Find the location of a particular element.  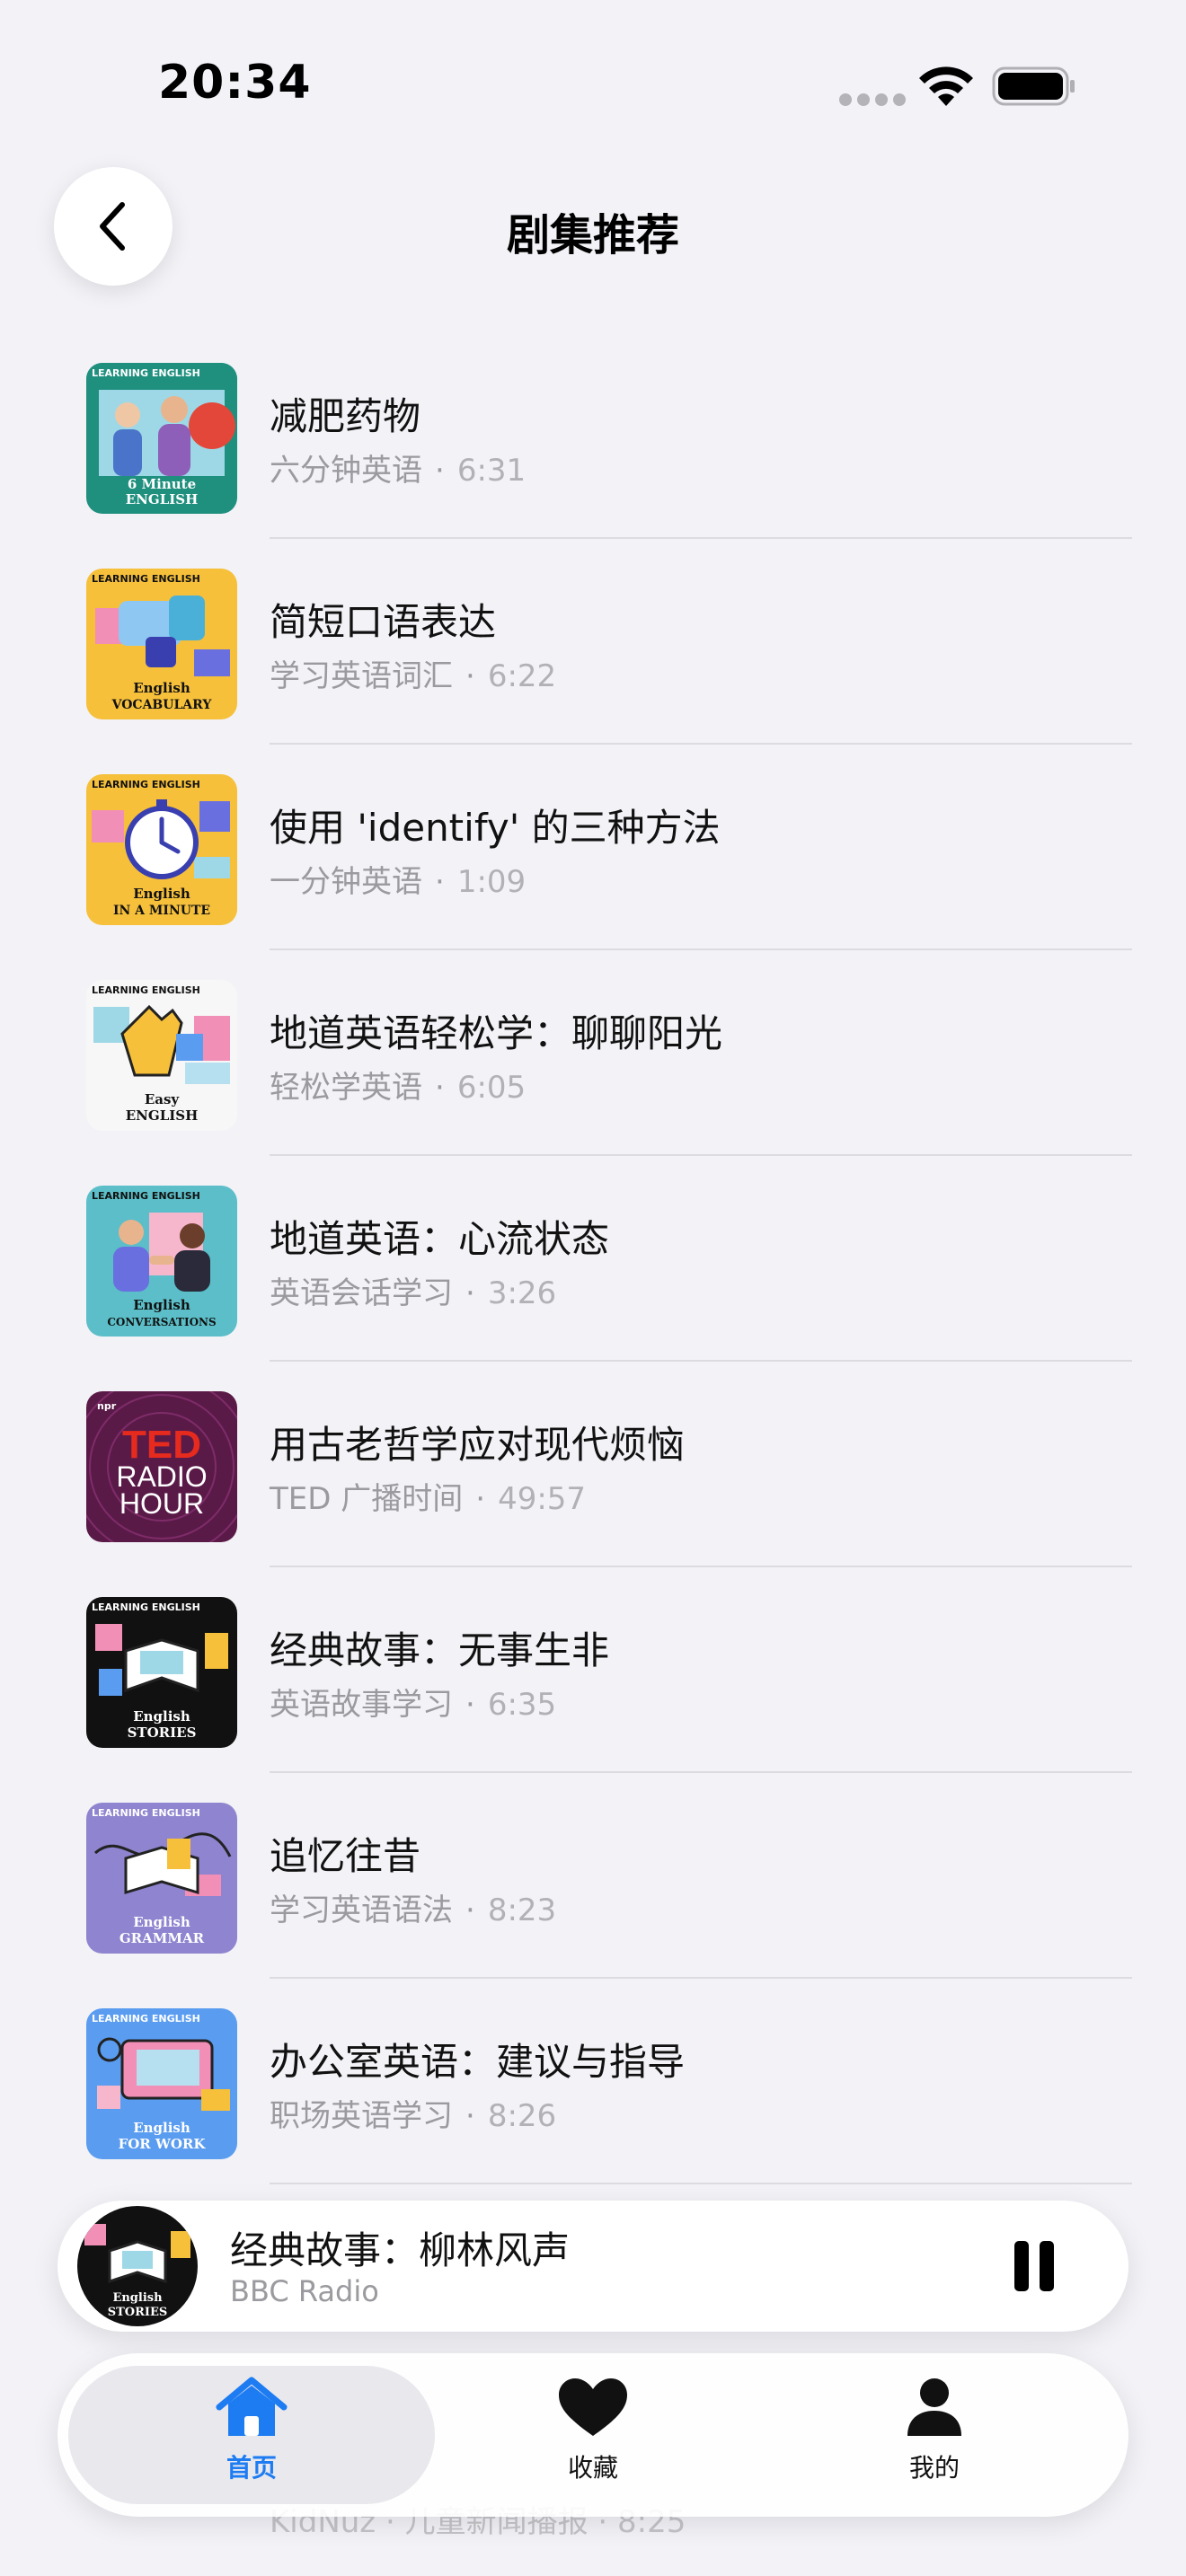

episode-duration: 8:23 is located at coordinates (522, 1910).